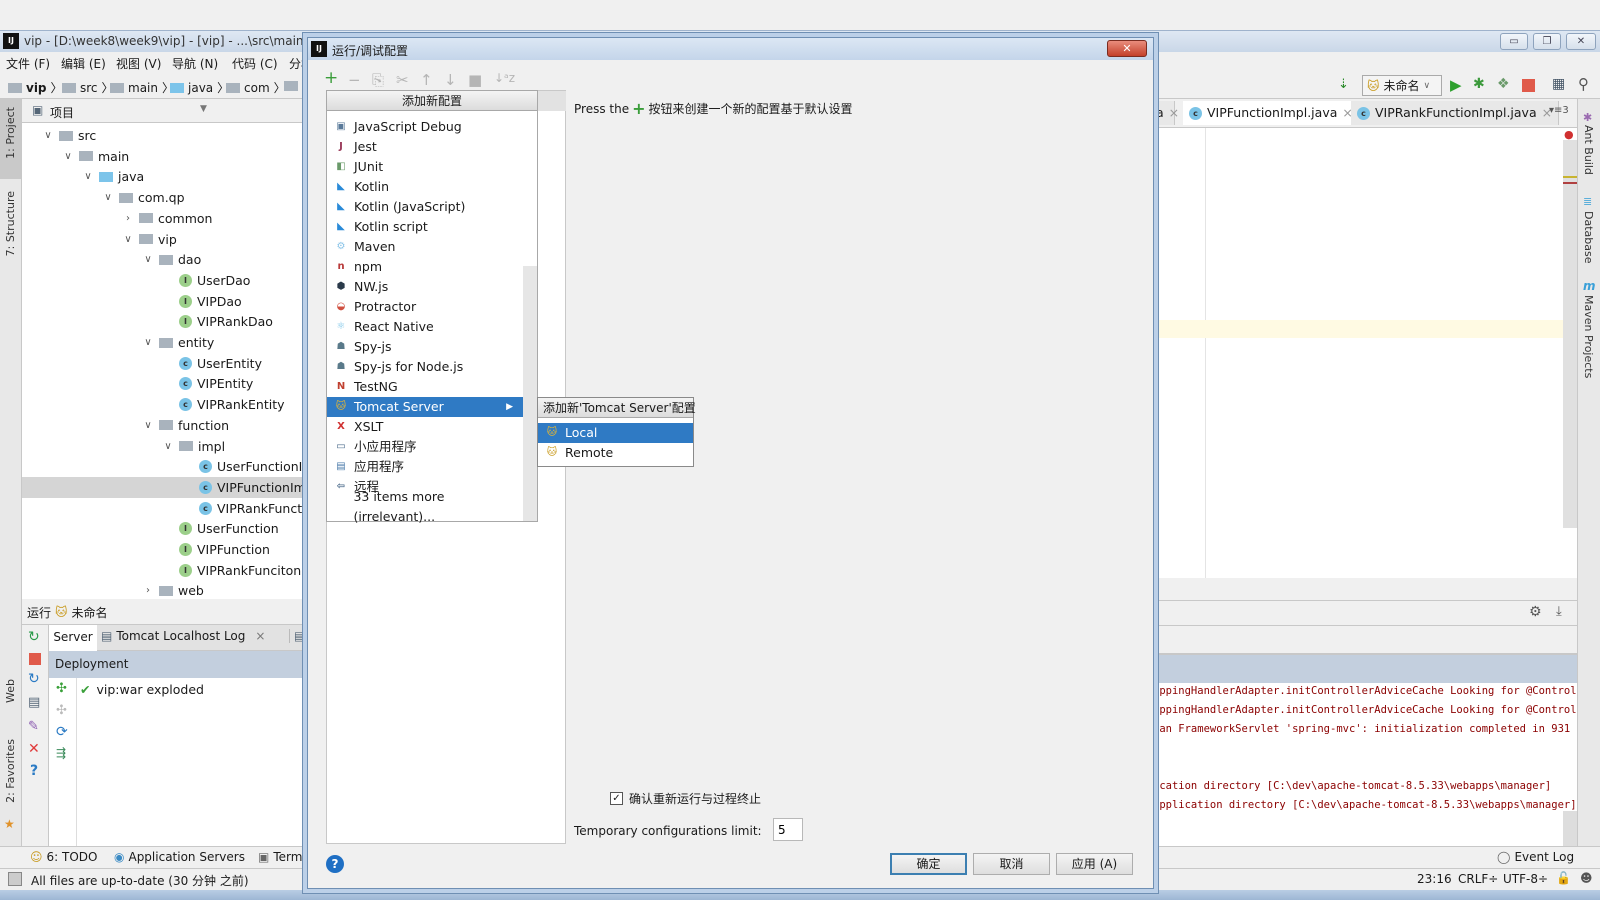 Image resolution: width=1600 pixels, height=900 pixels. Describe the element at coordinates (83, 63) in the screenshot. I see `menu-edit: 编辑 (E)` at that location.